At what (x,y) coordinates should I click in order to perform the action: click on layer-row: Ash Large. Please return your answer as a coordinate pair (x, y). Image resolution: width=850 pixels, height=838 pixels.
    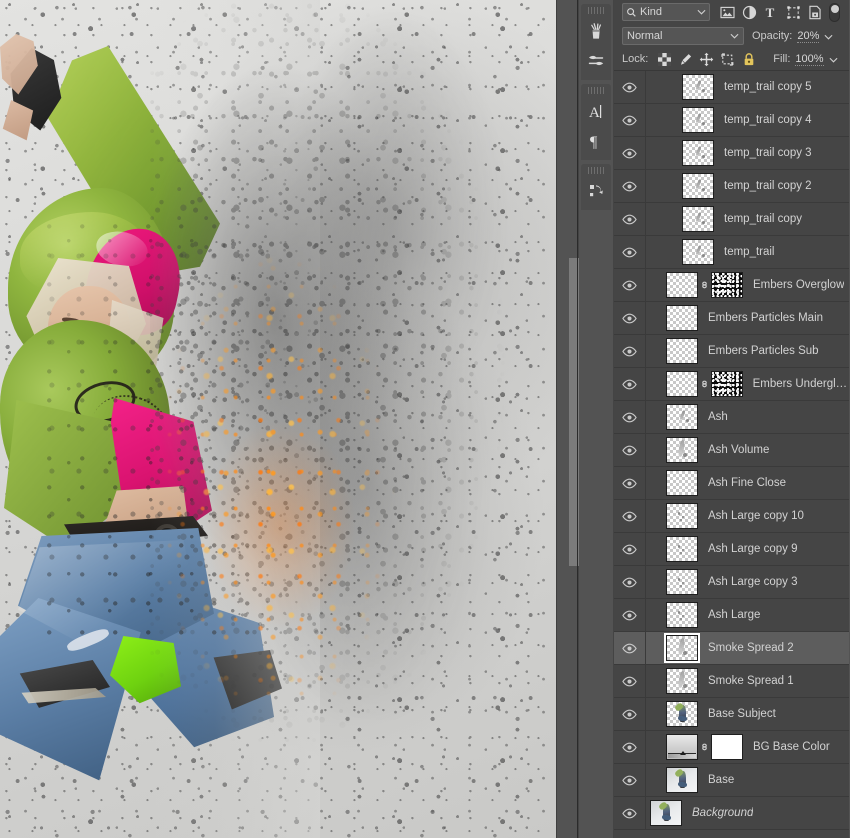
    Looking at the image, I should click on (731, 615).